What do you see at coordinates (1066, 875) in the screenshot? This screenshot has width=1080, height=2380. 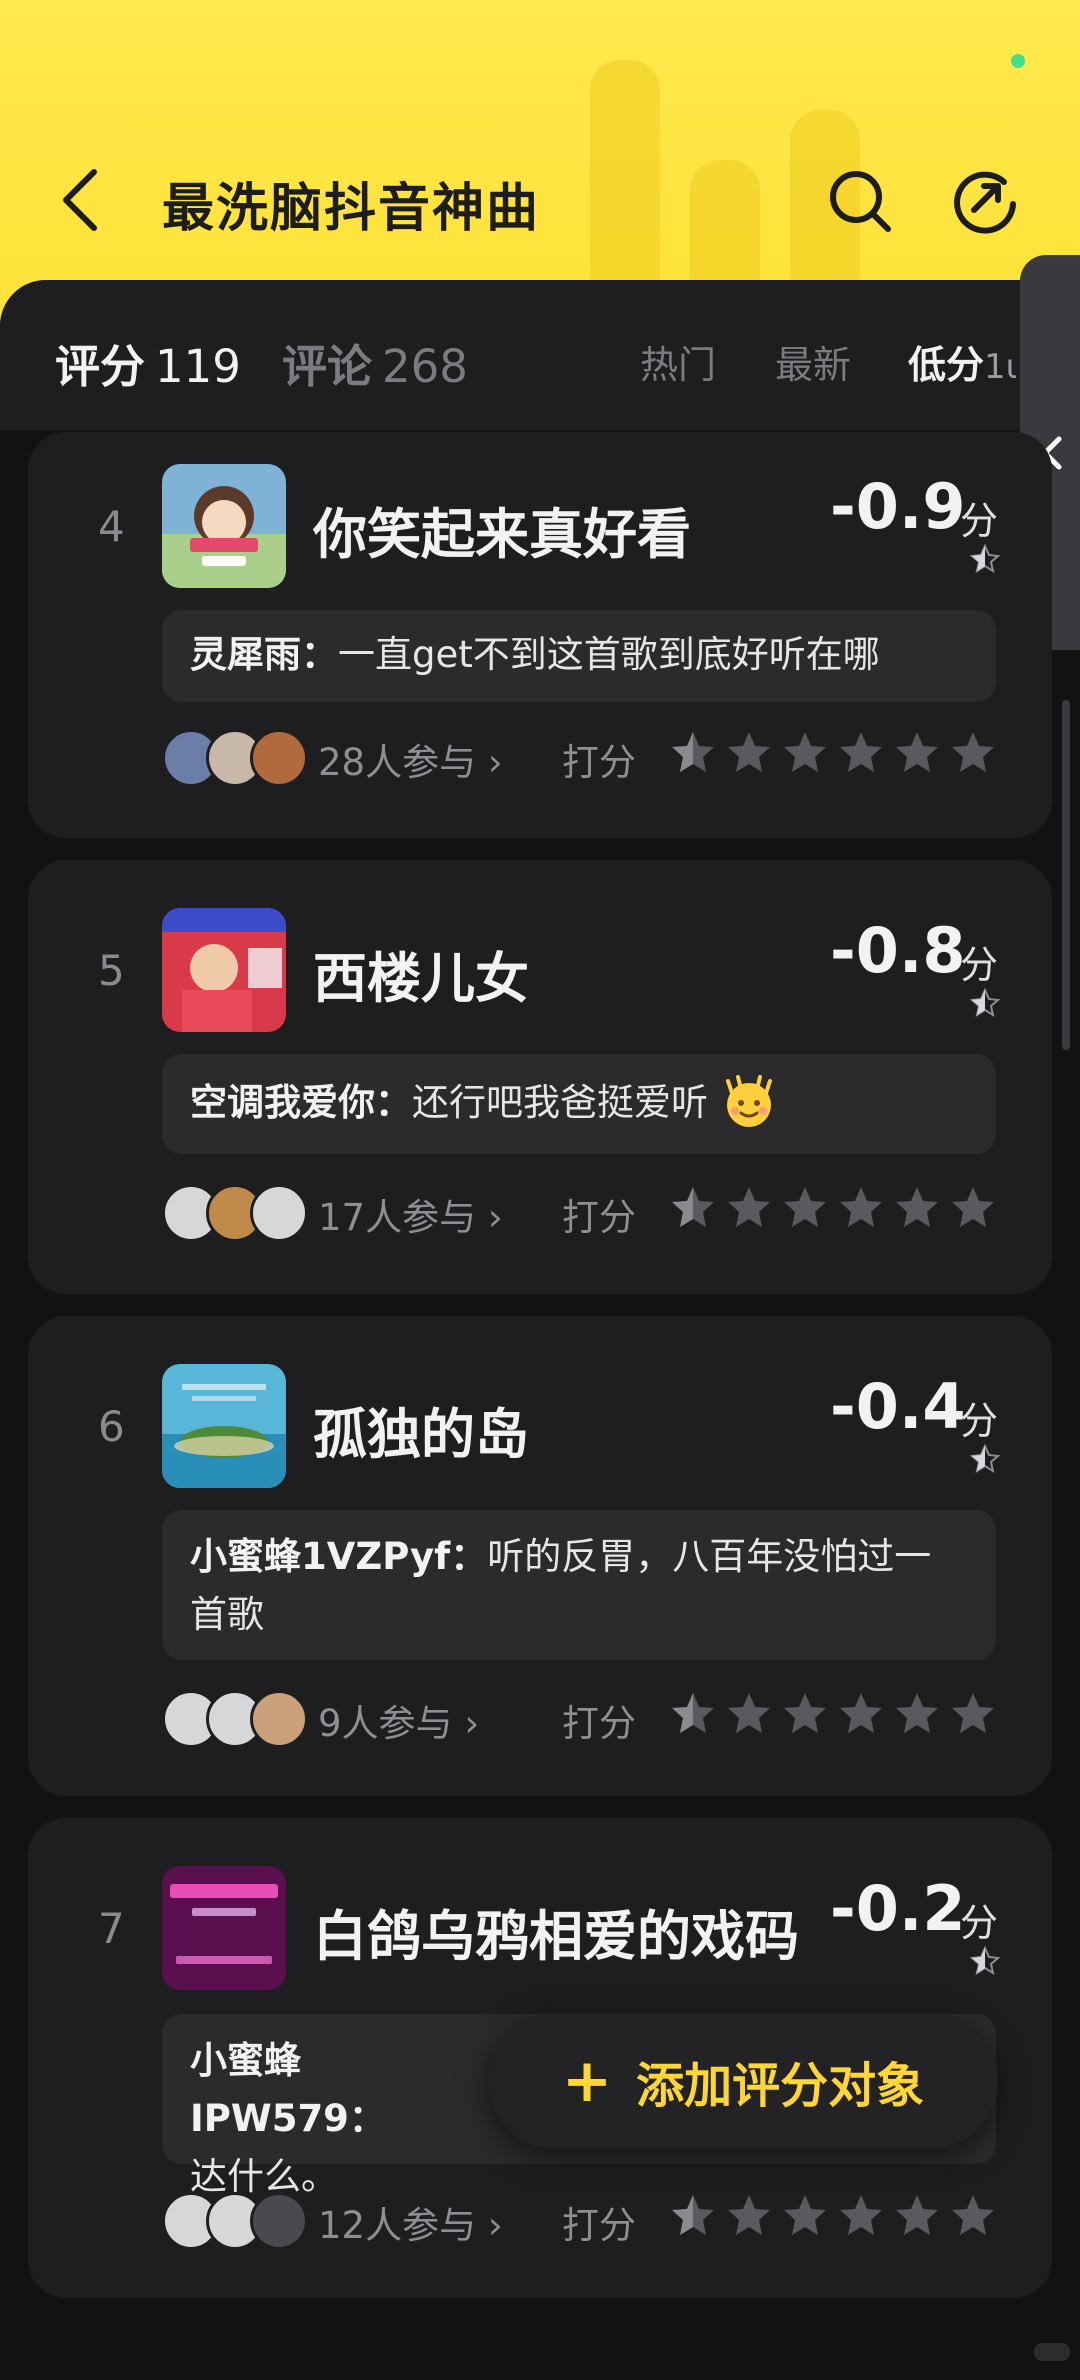 I see `scrollbar` at bounding box center [1066, 875].